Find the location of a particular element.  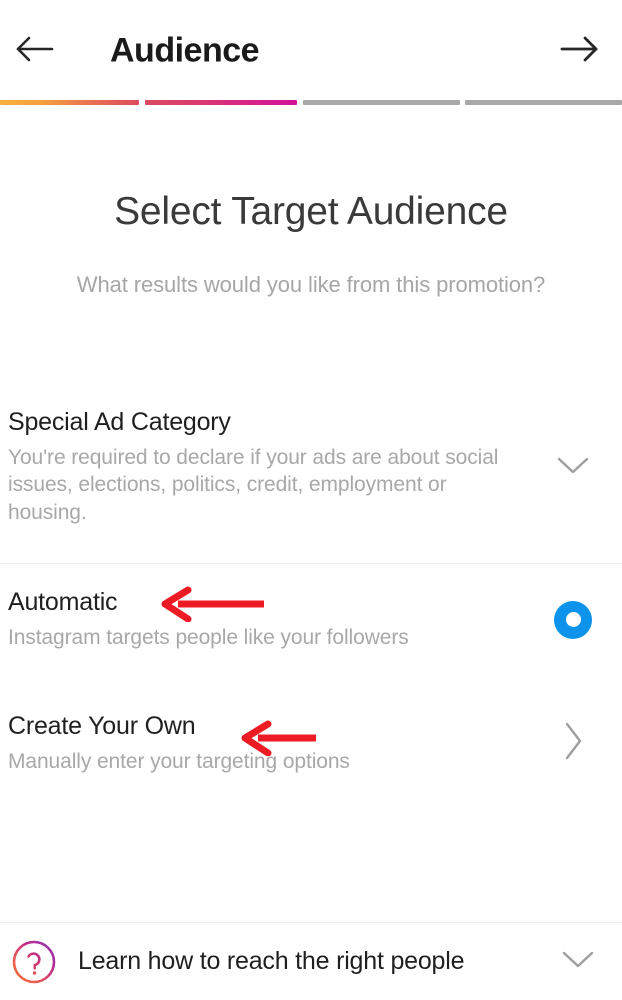

learn-more-label: Learn how to reach the right people is located at coordinates (271, 961).